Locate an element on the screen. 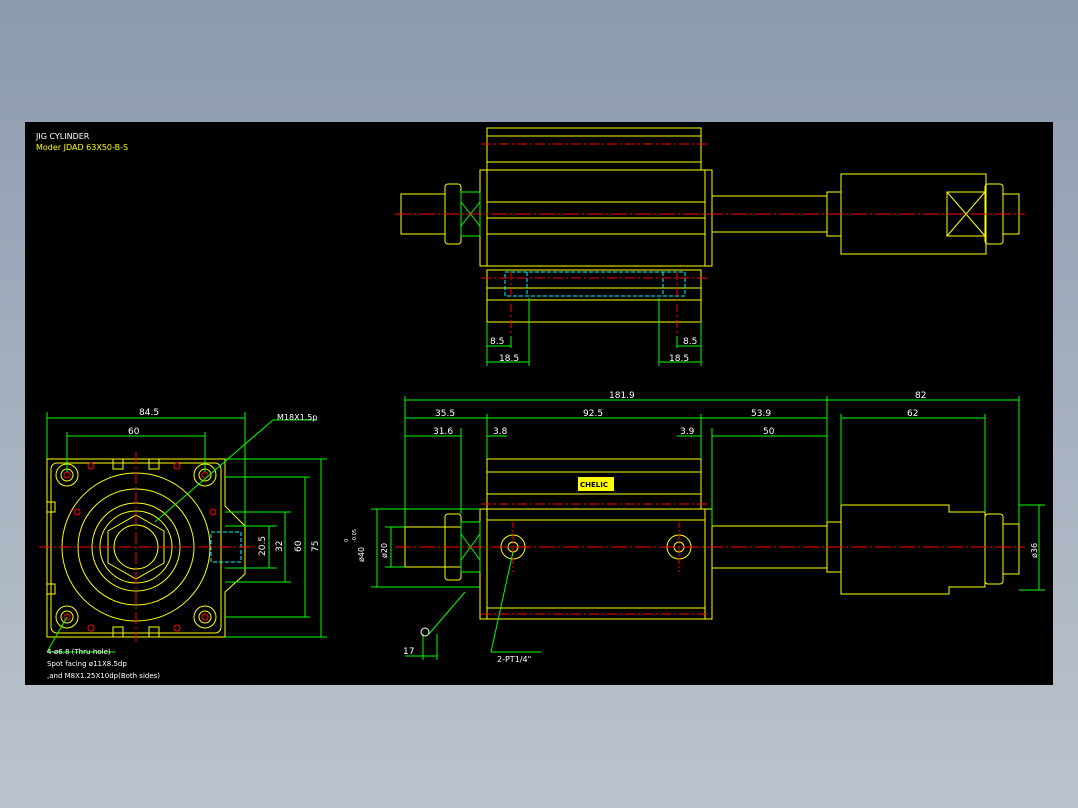  dim-end-20-5: 20.5 is located at coordinates (263, 546).